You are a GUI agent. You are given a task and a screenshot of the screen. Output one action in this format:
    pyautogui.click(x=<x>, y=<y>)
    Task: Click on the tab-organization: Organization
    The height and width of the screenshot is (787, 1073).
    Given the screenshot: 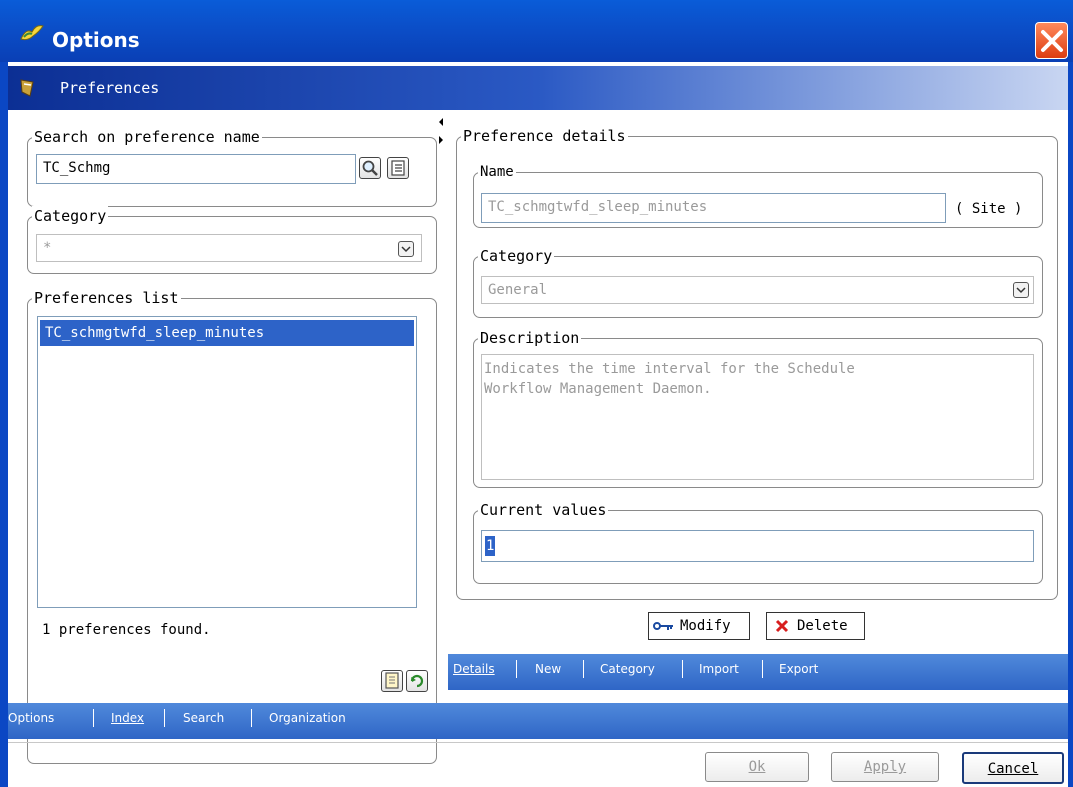 What is the action you would take?
    pyautogui.click(x=307, y=718)
    